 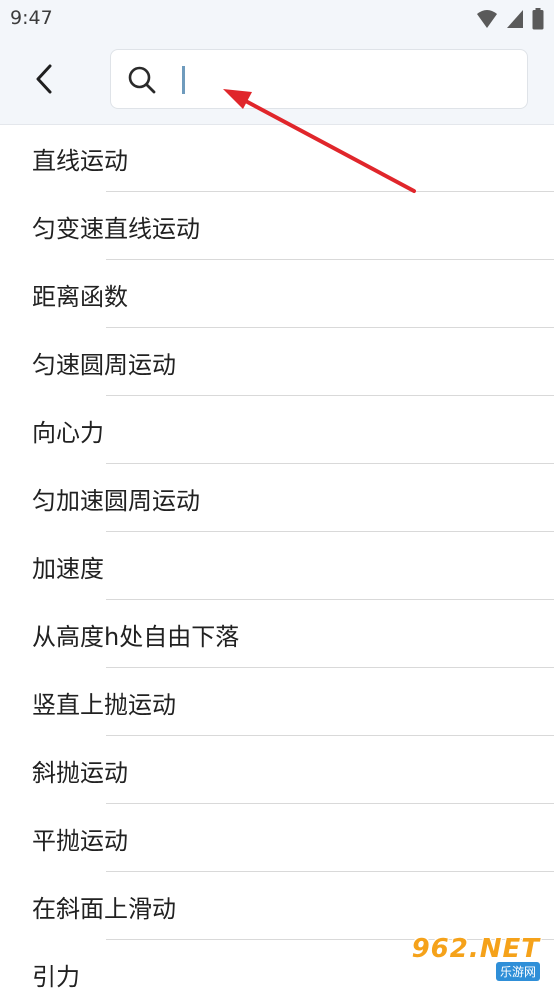 I want to click on list-item: 直线运动, so click(x=277, y=158).